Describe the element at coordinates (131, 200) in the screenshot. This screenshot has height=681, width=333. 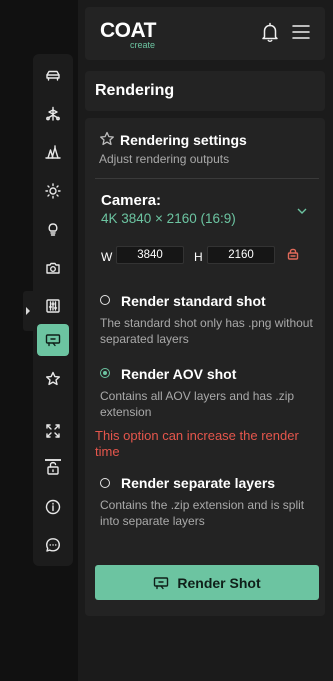
I see `camera-label: Camera:` at that location.